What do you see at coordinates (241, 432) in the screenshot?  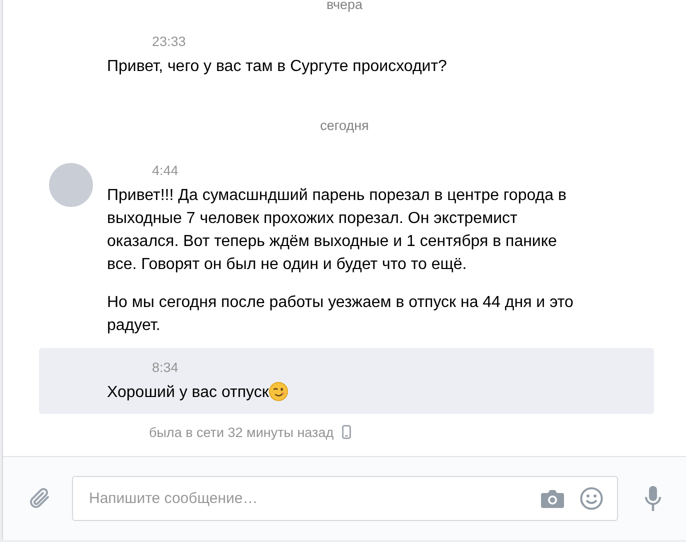 I see `last-seen-text: была в сети 32 минуты назад` at bounding box center [241, 432].